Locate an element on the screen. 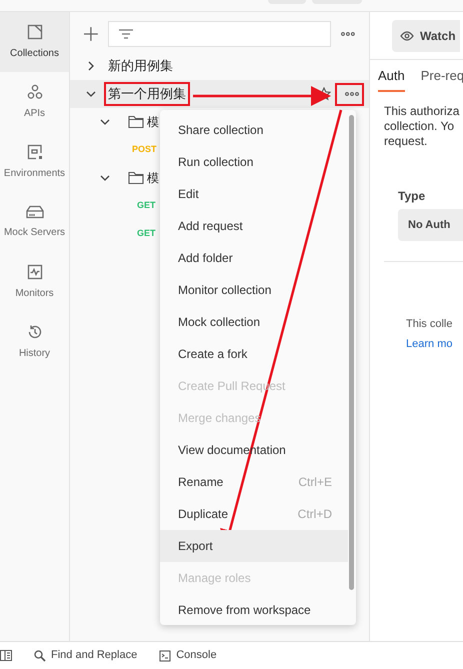 The width and height of the screenshot is (463, 669). menu-item-label: Manage roles is located at coordinates (214, 578).